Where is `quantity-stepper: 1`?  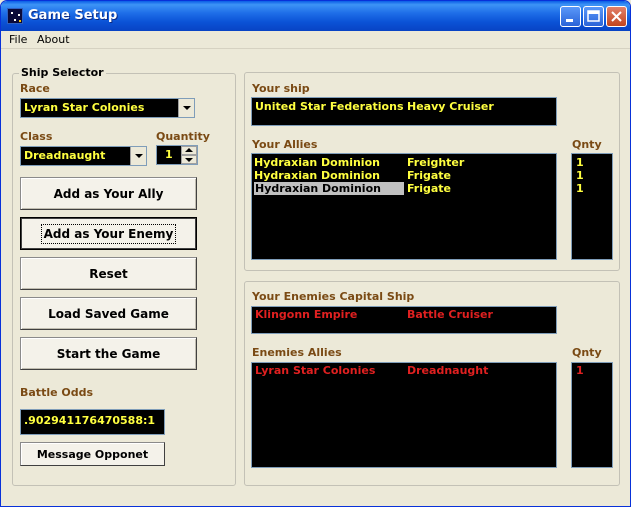 quantity-stepper: 1 is located at coordinates (177, 155).